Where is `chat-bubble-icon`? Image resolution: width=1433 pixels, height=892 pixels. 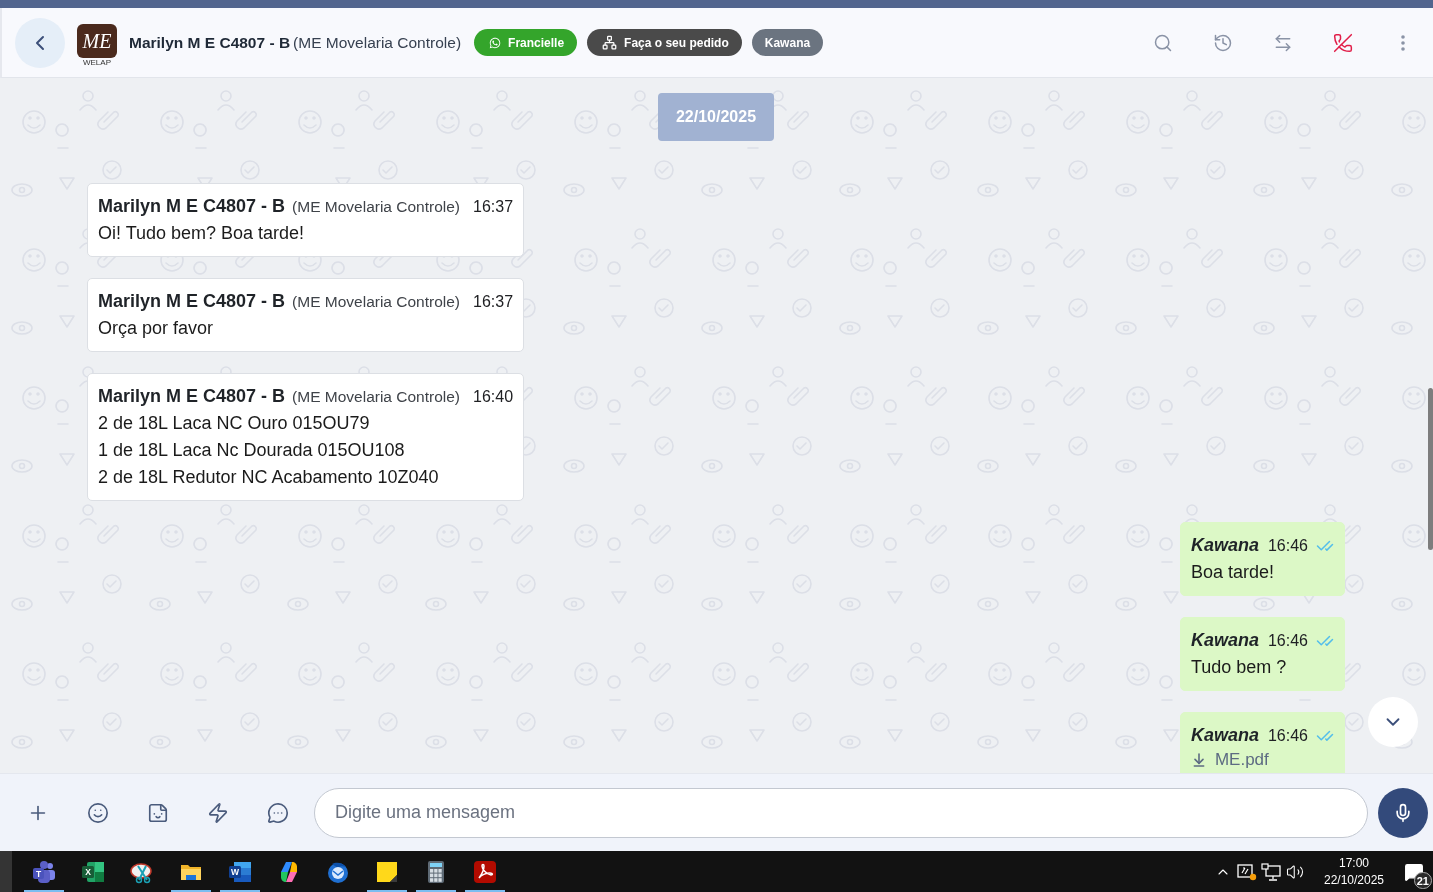 chat-bubble-icon is located at coordinates (278, 812).